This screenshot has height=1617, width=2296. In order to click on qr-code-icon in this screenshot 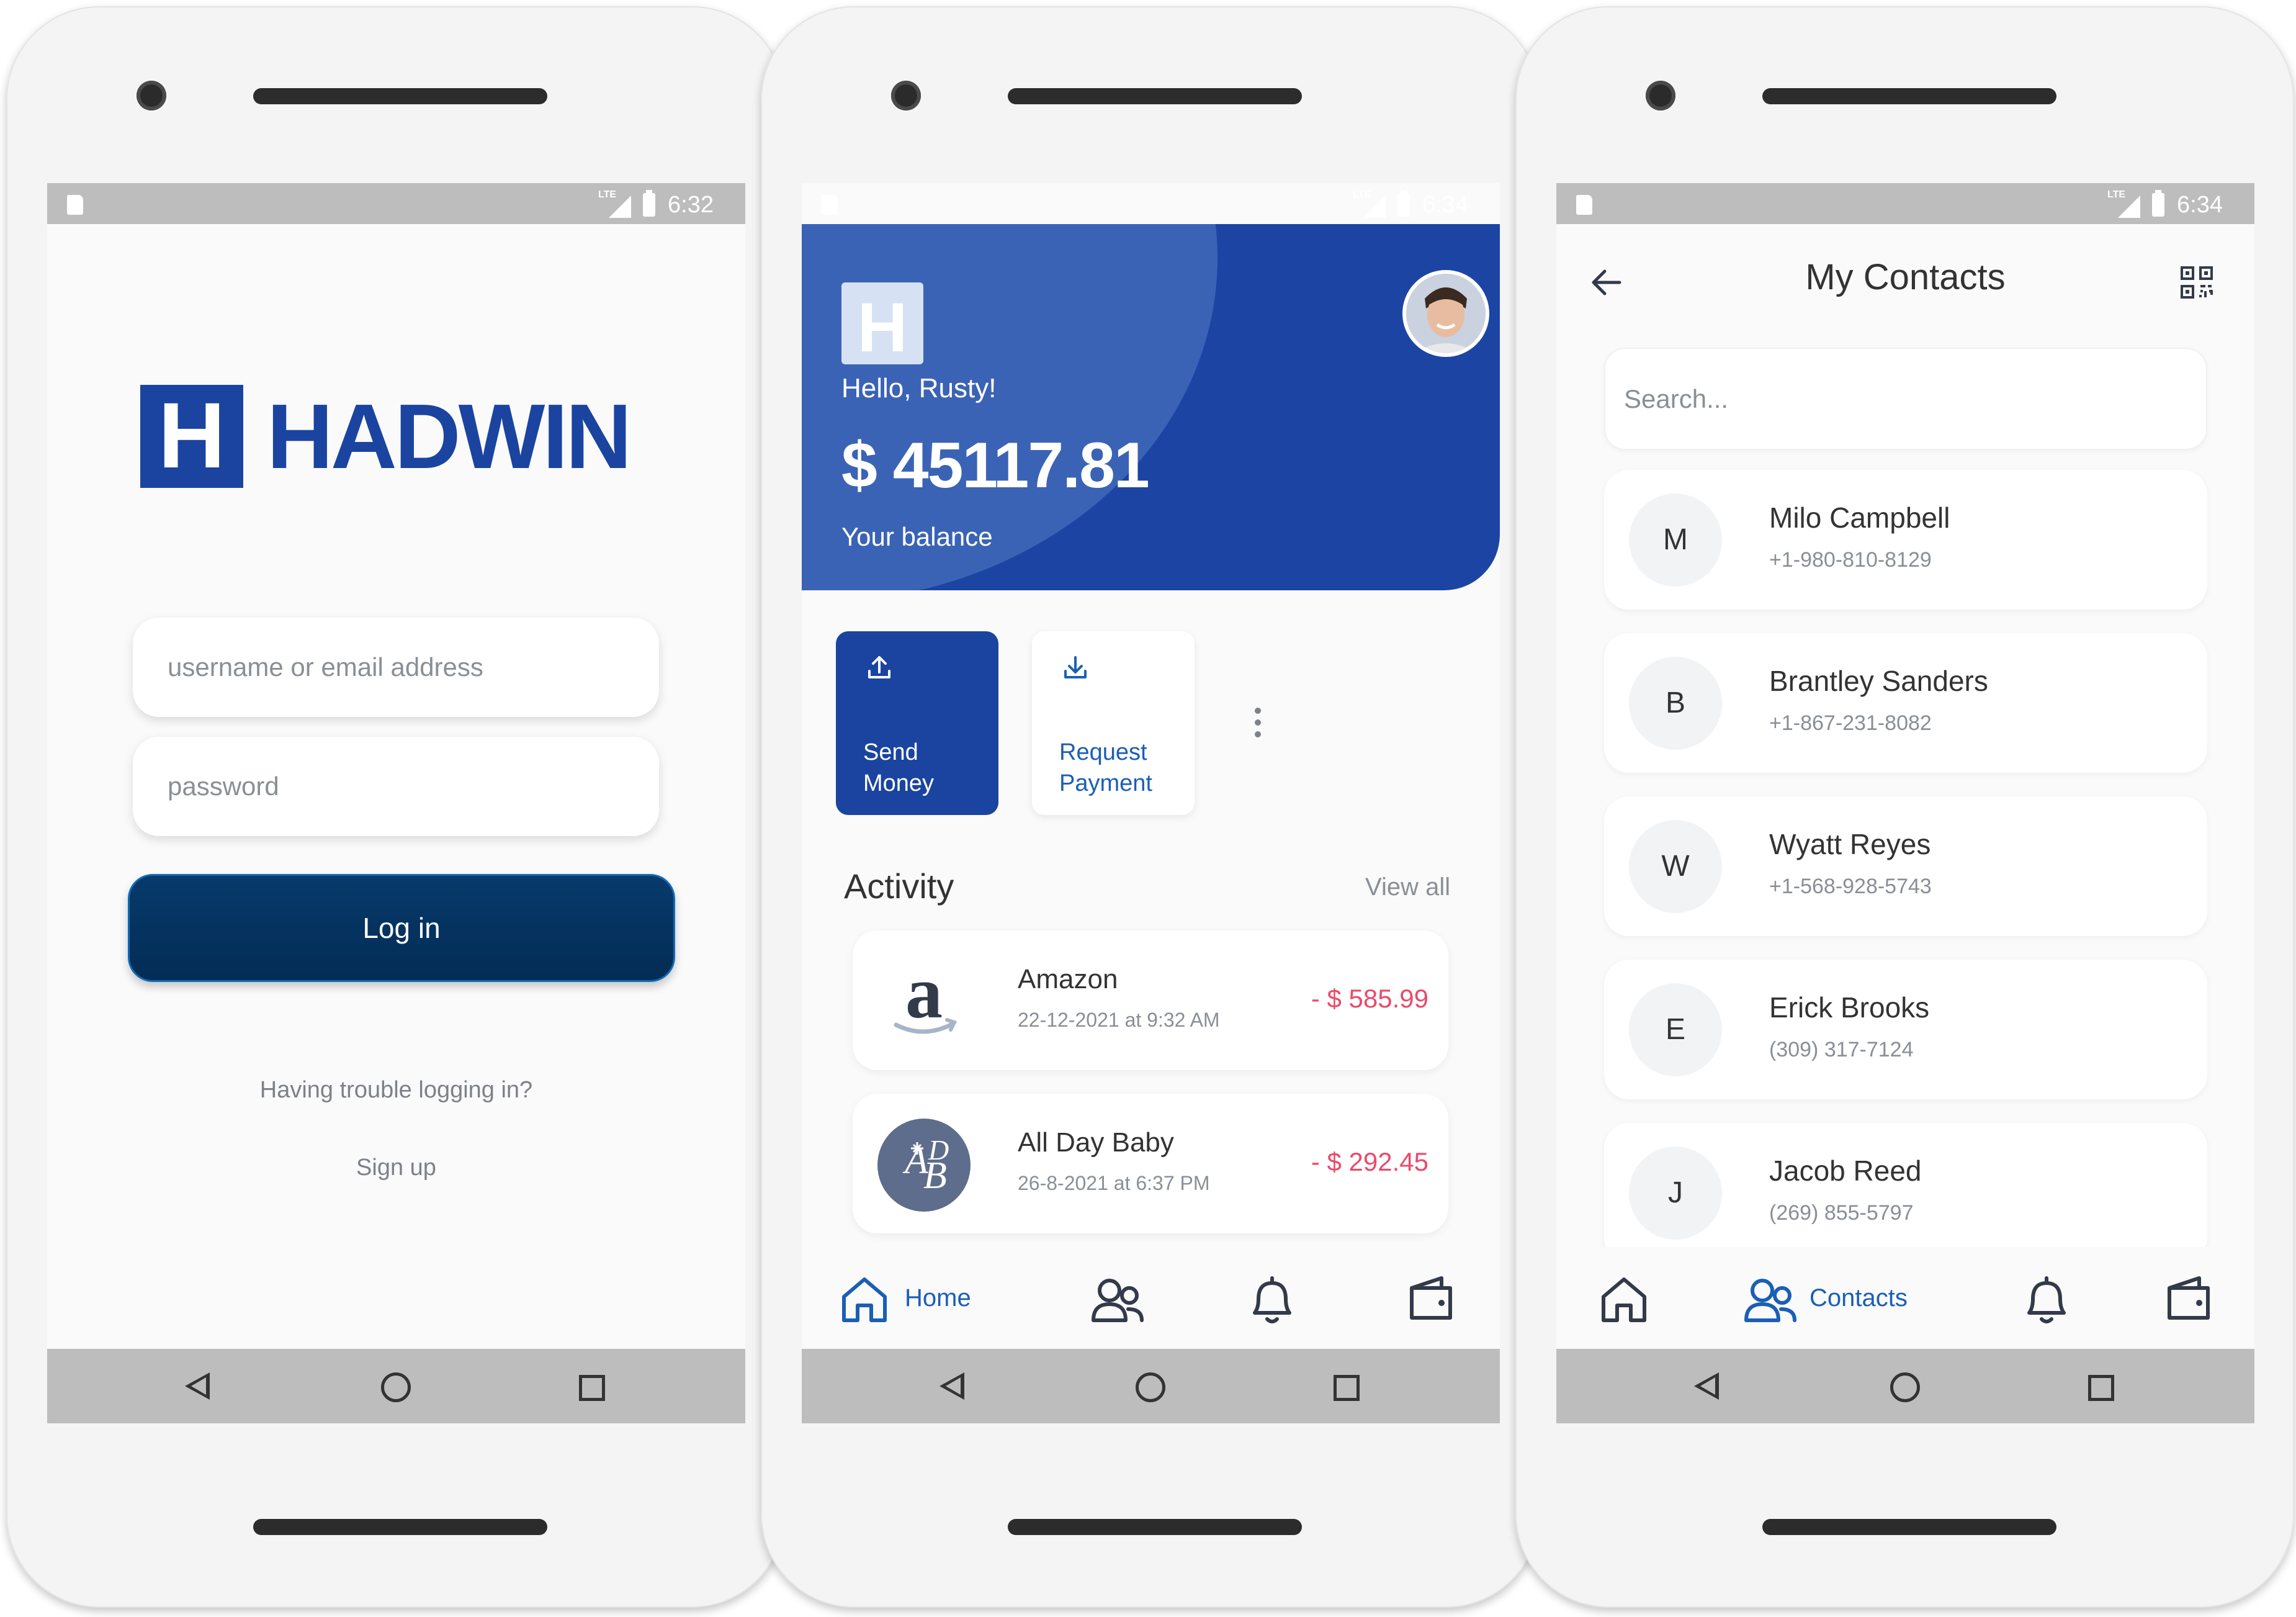, I will do `click(2196, 282)`.